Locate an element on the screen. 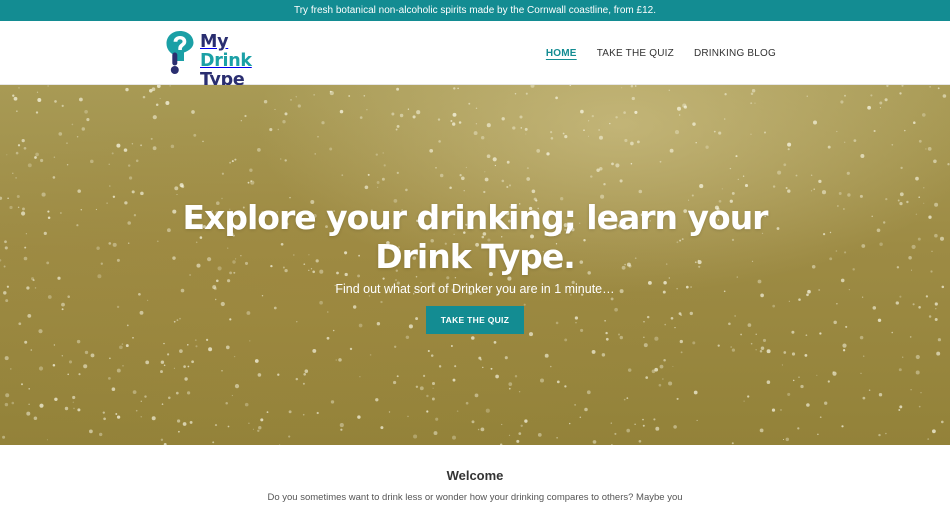 This screenshot has width=950, height=505. hero-title-line-1: Explore your drinking; learn your is located at coordinates (475, 217).